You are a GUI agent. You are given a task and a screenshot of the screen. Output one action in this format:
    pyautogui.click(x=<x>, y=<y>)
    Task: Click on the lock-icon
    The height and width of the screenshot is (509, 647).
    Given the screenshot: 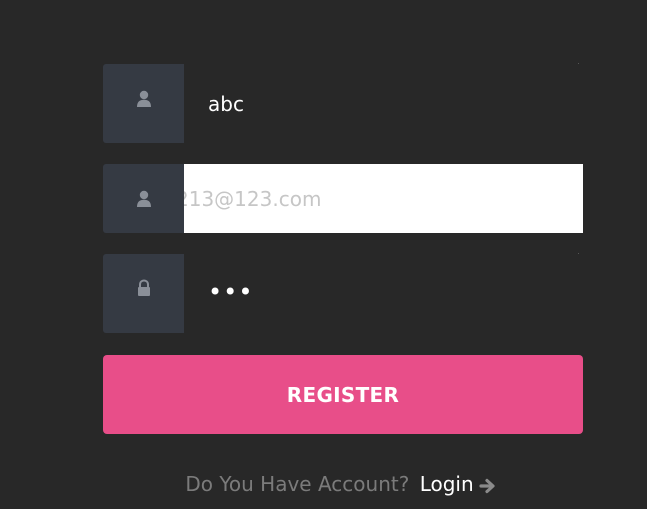 What is the action you would take?
    pyautogui.click(x=144, y=287)
    